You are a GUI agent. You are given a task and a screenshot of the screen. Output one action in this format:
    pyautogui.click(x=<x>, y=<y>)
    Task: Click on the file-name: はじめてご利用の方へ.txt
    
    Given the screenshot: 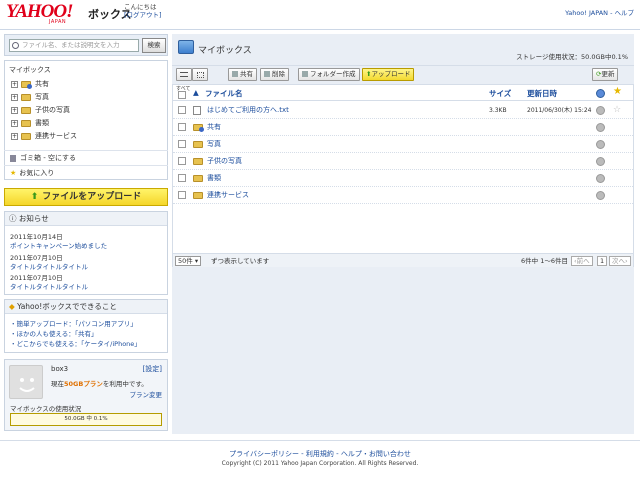 What is the action you would take?
    pyautogui.click(x=248, y=110)
    